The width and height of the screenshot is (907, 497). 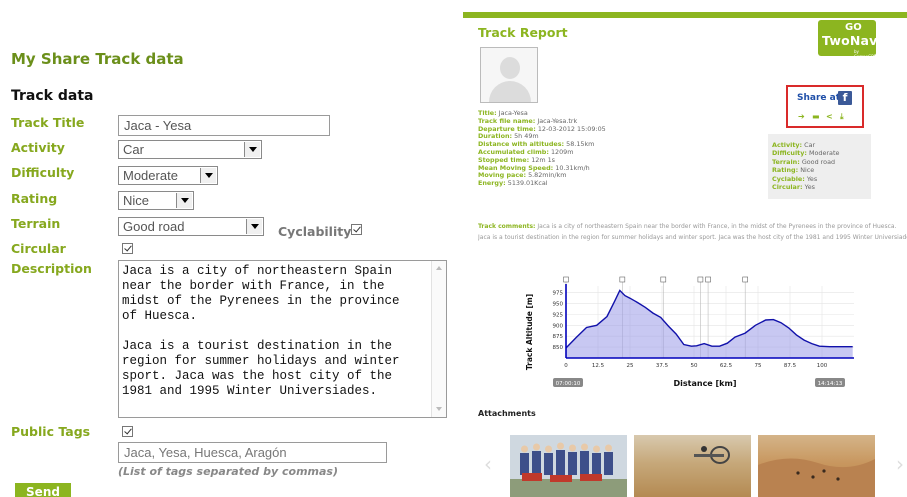 What do you see at coordinates (790, 366) in the screenshot?
I see `x-tick-label: 87.5` at bounding box center [790, 366].